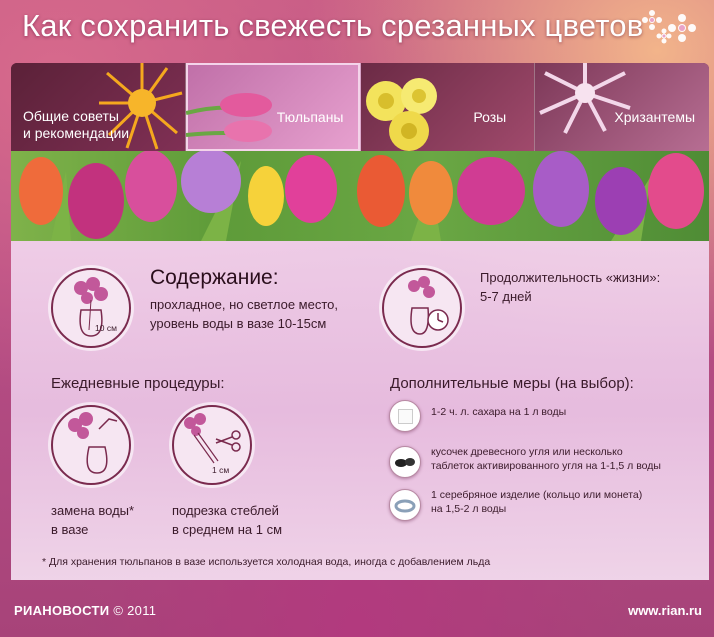 This screenshot has width=714, height=637. I want to click on tulips-illustration, so click(361, 196).